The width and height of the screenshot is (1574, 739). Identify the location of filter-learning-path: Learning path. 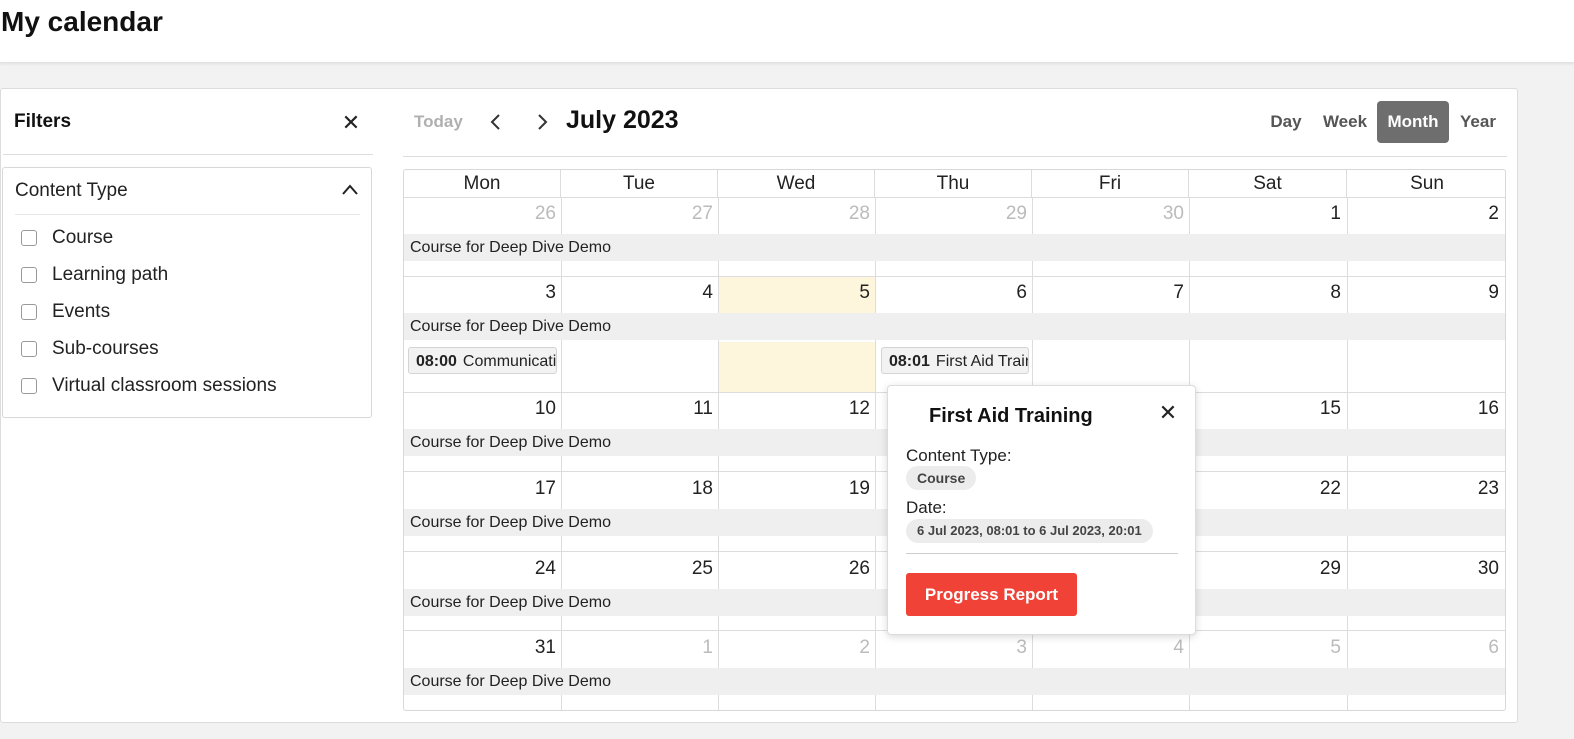
(94, 275).